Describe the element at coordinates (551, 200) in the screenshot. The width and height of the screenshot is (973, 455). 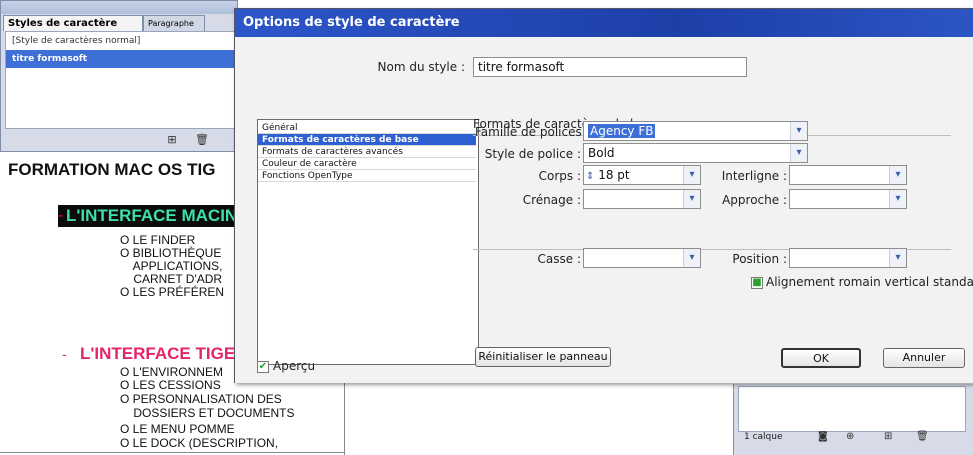
I see `kerning-label: Crénage :` at that location.